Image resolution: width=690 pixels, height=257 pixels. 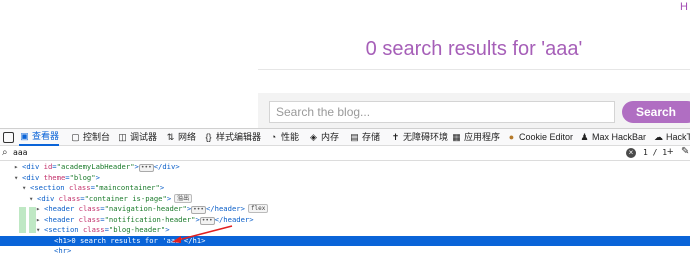 What do you see at coordinates (202, 234) in the screenshot?
I see `annotation-arrow` at bounding box center [202, 234].